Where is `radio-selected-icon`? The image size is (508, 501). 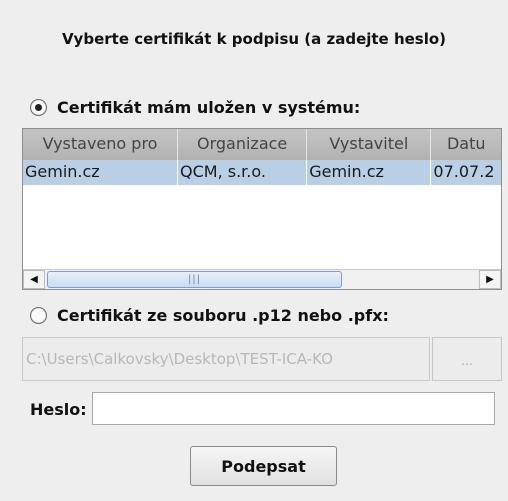
radio-selected-icon is located at coordinates (38, 107).